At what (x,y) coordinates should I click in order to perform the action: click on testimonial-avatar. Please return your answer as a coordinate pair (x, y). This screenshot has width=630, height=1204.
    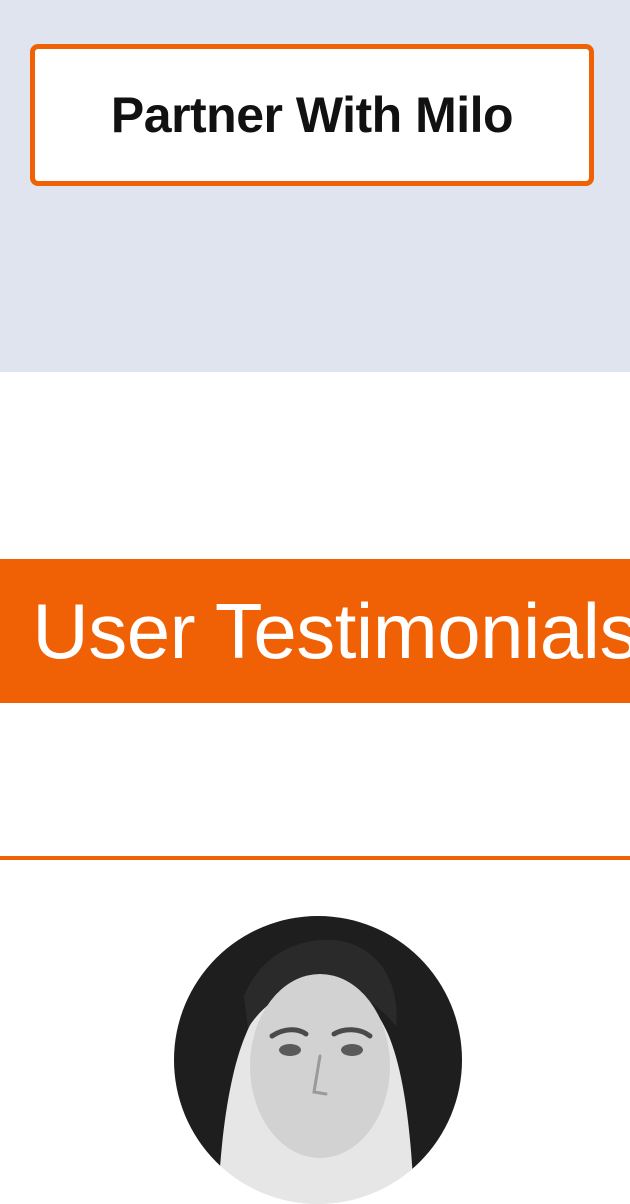
    Looking at the image, I should click on (318, 1060).